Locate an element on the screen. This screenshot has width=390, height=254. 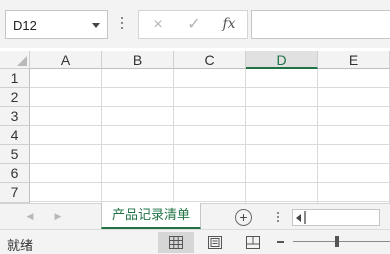
row-header-4: 4 is located at coordinates (15, 135).